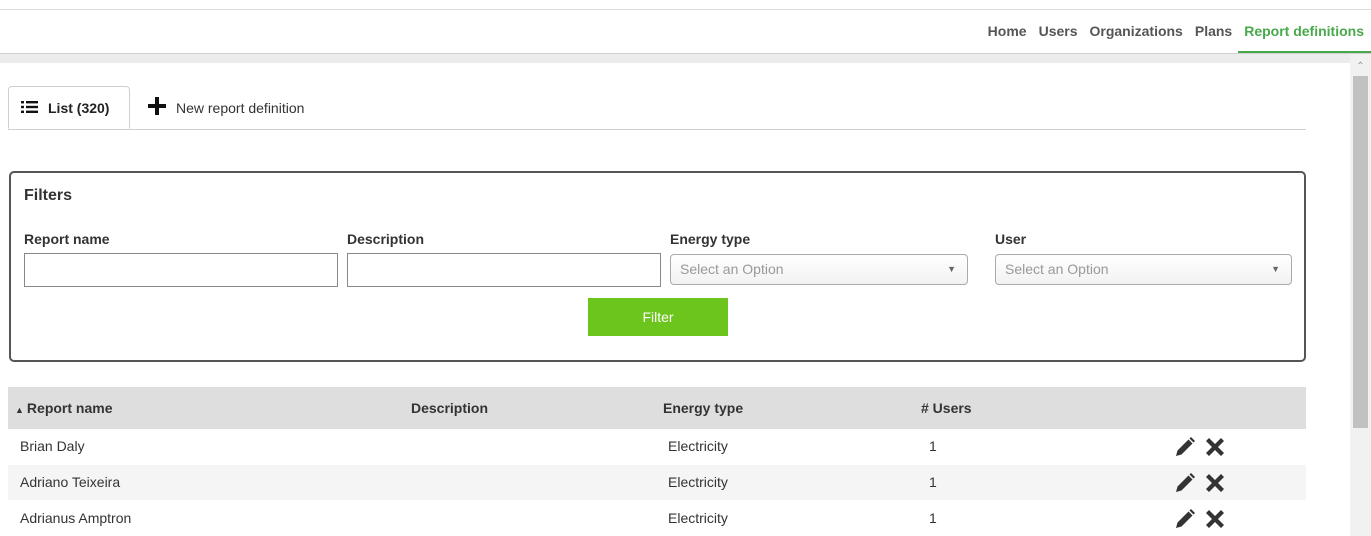 This screenshot has height=536, width=1371. I want to click on user-select: Select an Option ▼, so click(1143, 269).